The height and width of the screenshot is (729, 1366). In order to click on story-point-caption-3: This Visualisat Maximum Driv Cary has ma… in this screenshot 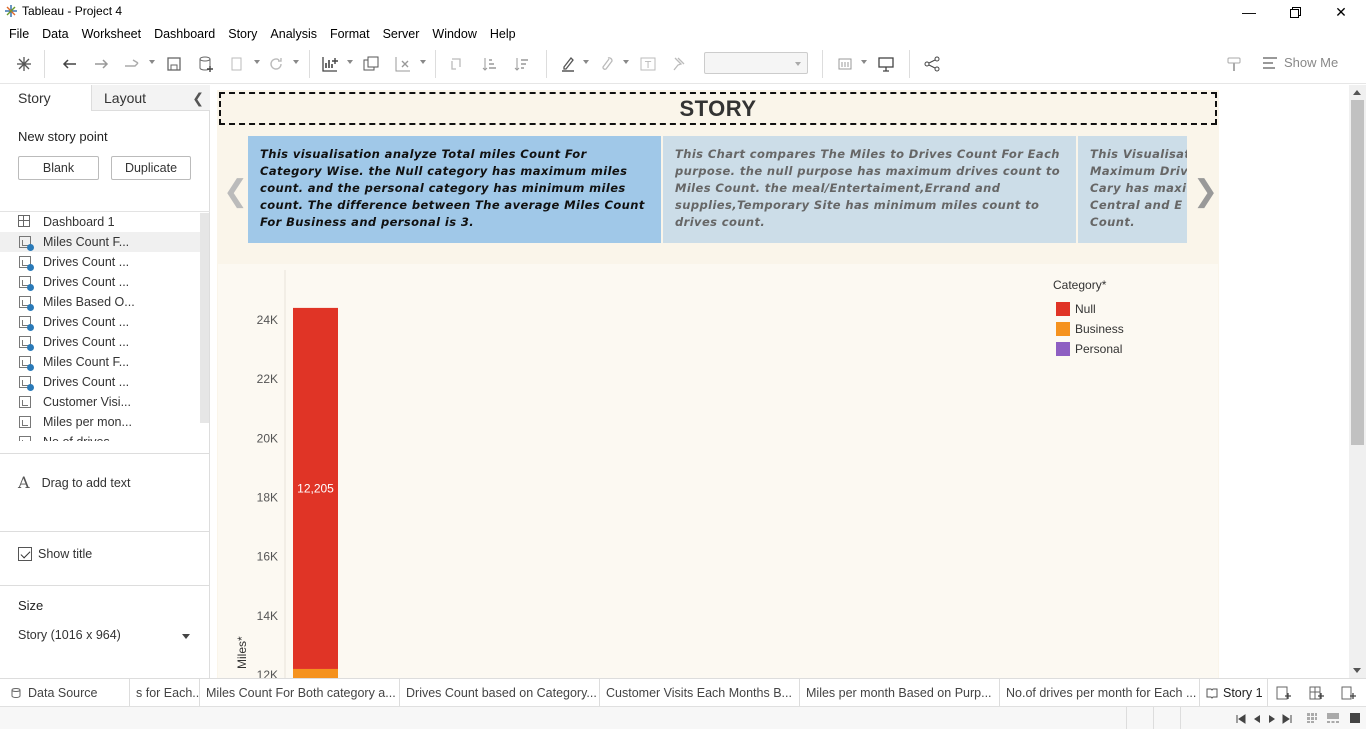, I will do `click(1132, 189)`.